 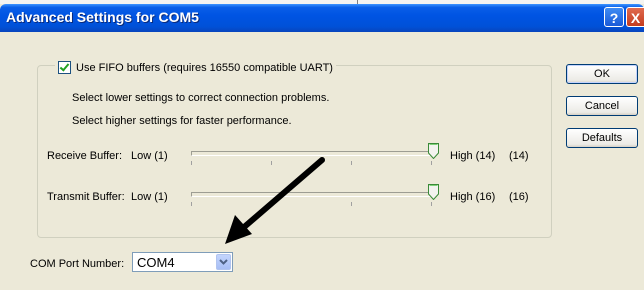 I want to click on annotation-arrow, so click(x=275, y=200).